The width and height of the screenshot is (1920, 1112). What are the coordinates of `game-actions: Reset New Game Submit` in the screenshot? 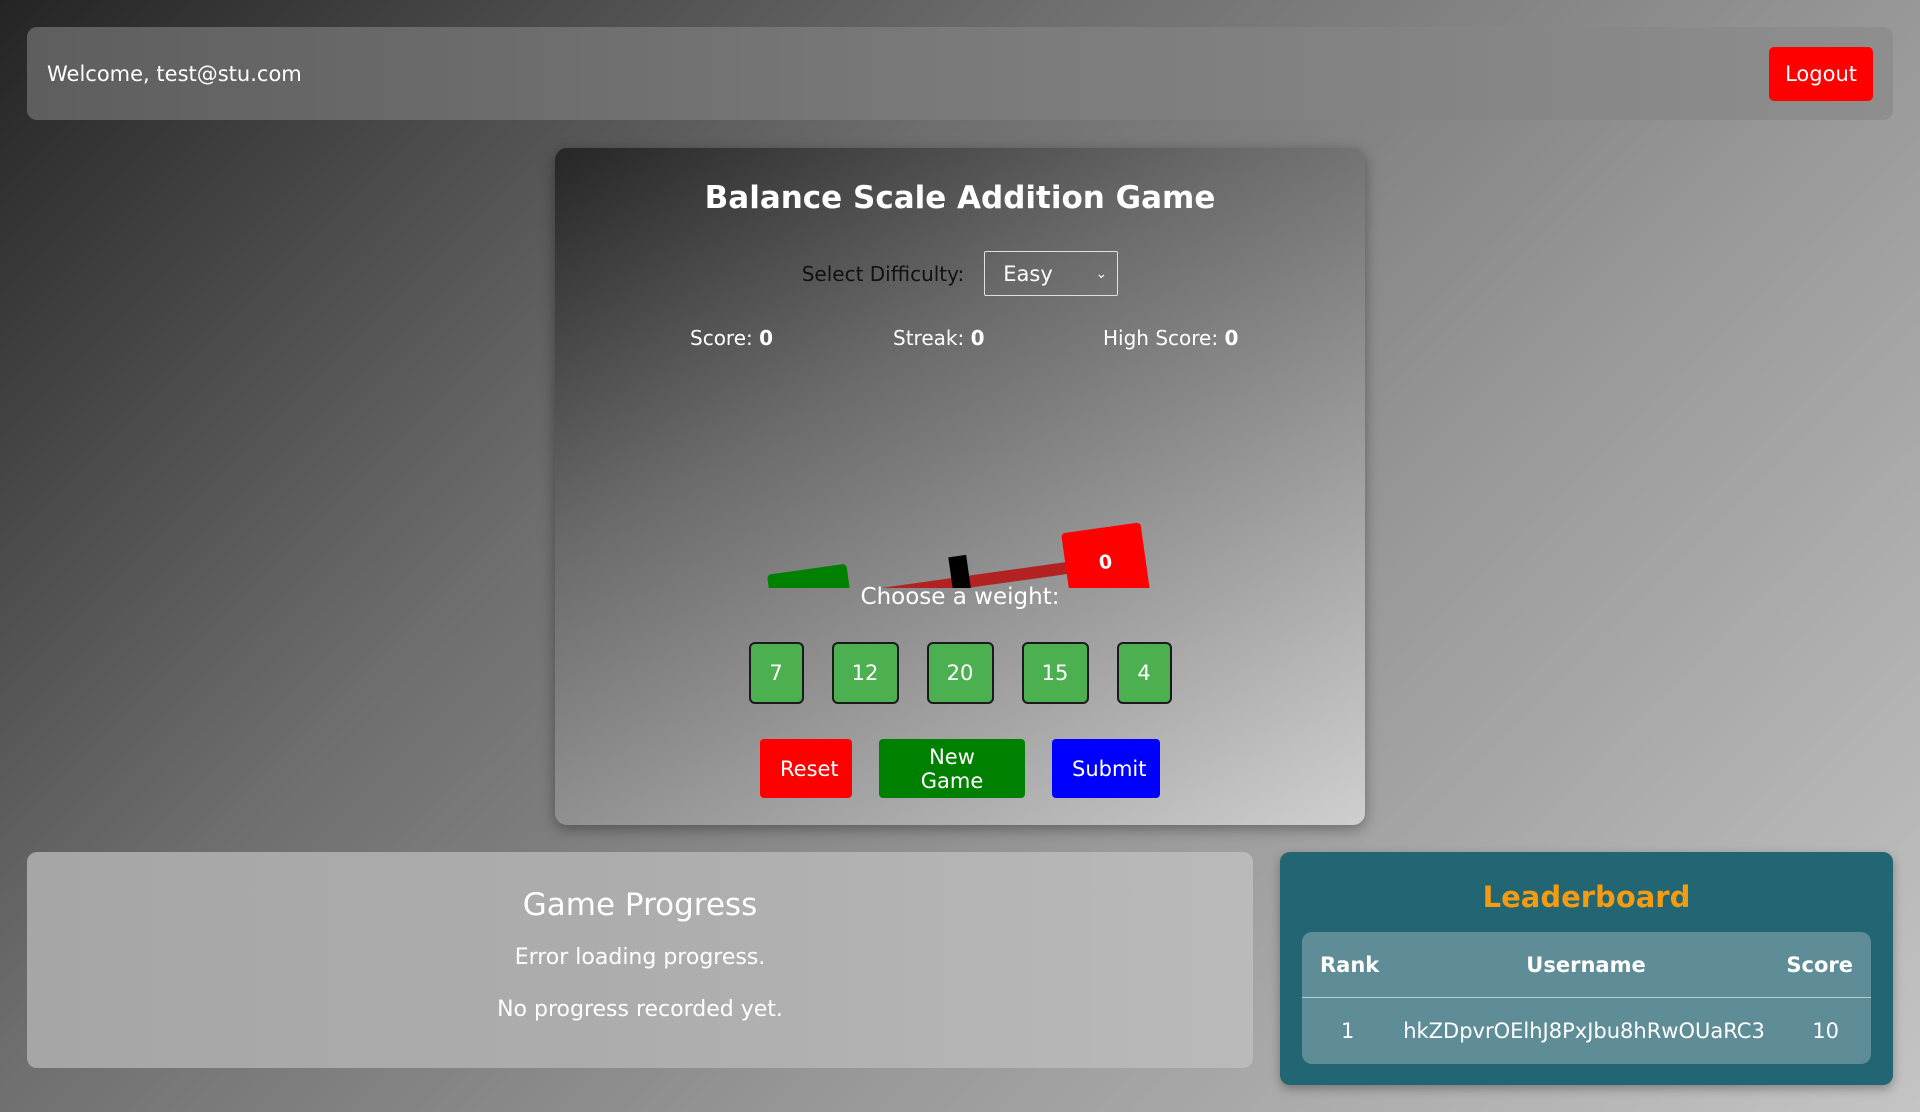 It's located at (960, 768).